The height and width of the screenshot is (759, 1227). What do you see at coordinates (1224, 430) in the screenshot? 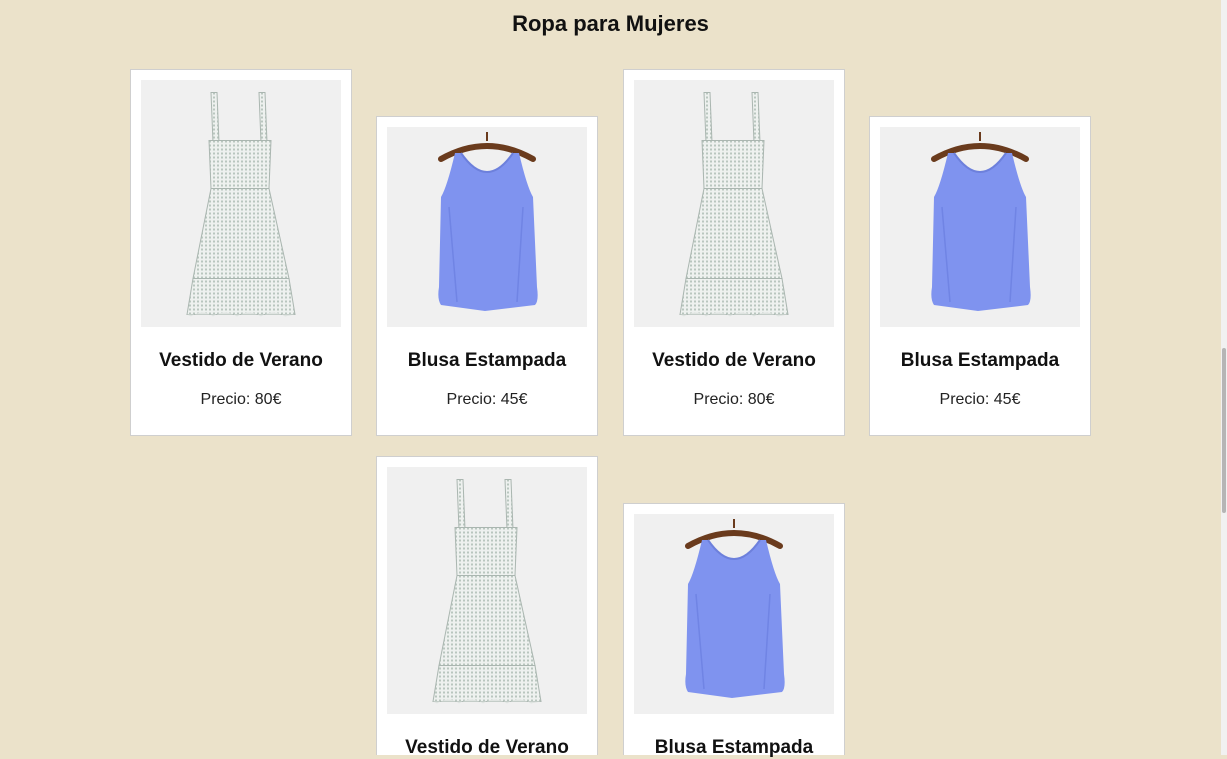
I see `scrollbar-thumb` at bounding box center [1224, 430].